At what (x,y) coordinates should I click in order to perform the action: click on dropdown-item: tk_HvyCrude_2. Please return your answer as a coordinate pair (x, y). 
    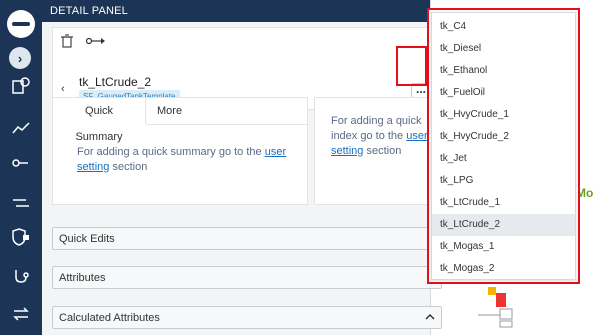
    Looking at the image, I should click on (503, 137).